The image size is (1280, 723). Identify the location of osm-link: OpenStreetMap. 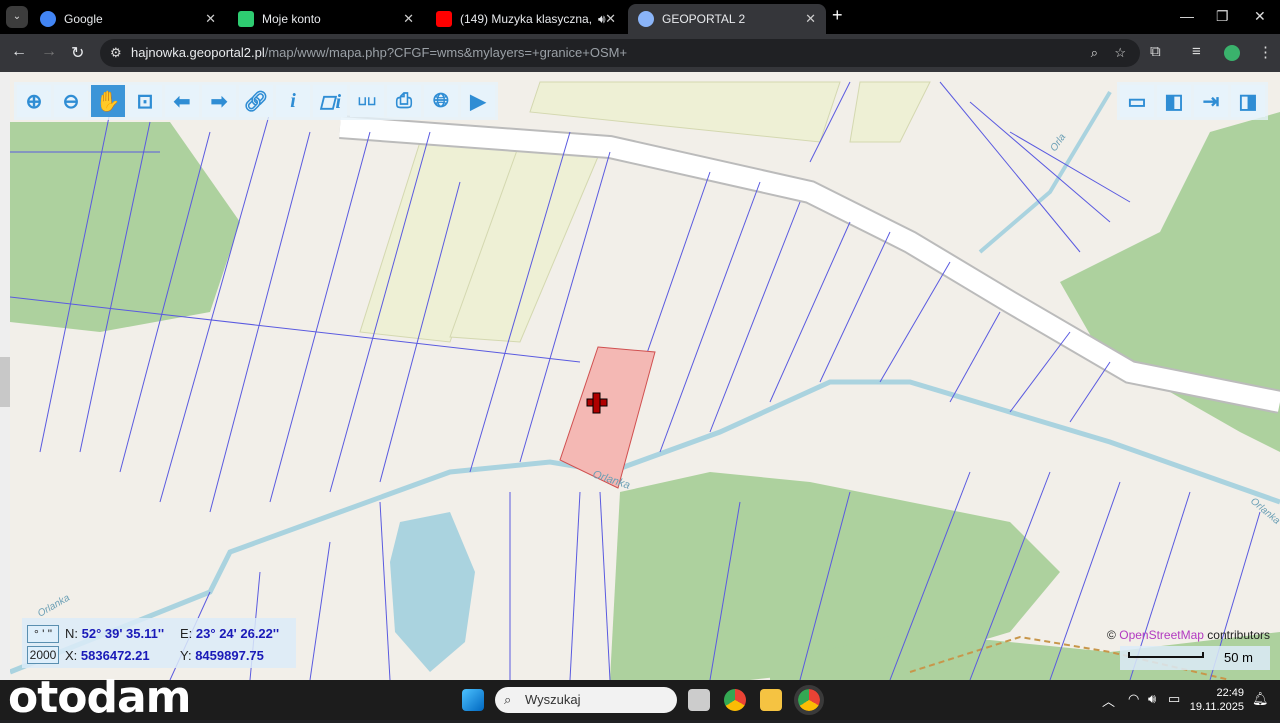
(1161, 635).